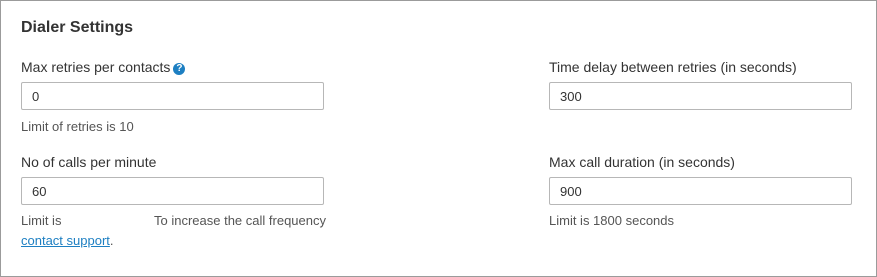 The width and height of the screenshot is (877, 277). Describe the element at coordinates (673, 67) in the screenshot. I see `time-delay-label: Time delay between retries (in seconds)` at that location.